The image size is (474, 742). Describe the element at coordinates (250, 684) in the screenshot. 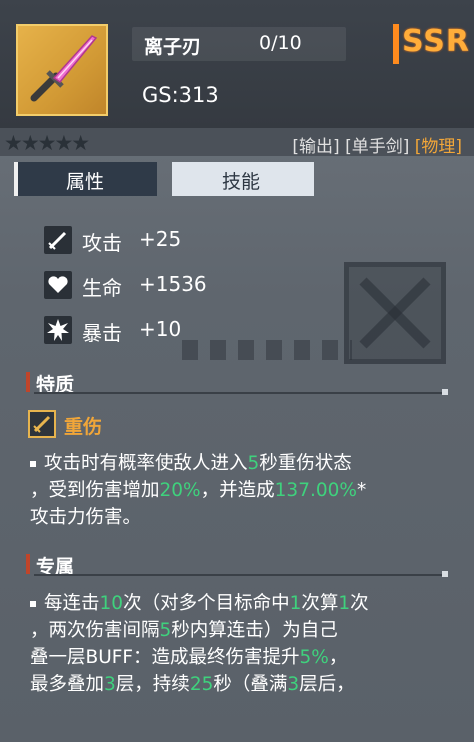

I see `exclusive-text: 秒（叠满` at that location.